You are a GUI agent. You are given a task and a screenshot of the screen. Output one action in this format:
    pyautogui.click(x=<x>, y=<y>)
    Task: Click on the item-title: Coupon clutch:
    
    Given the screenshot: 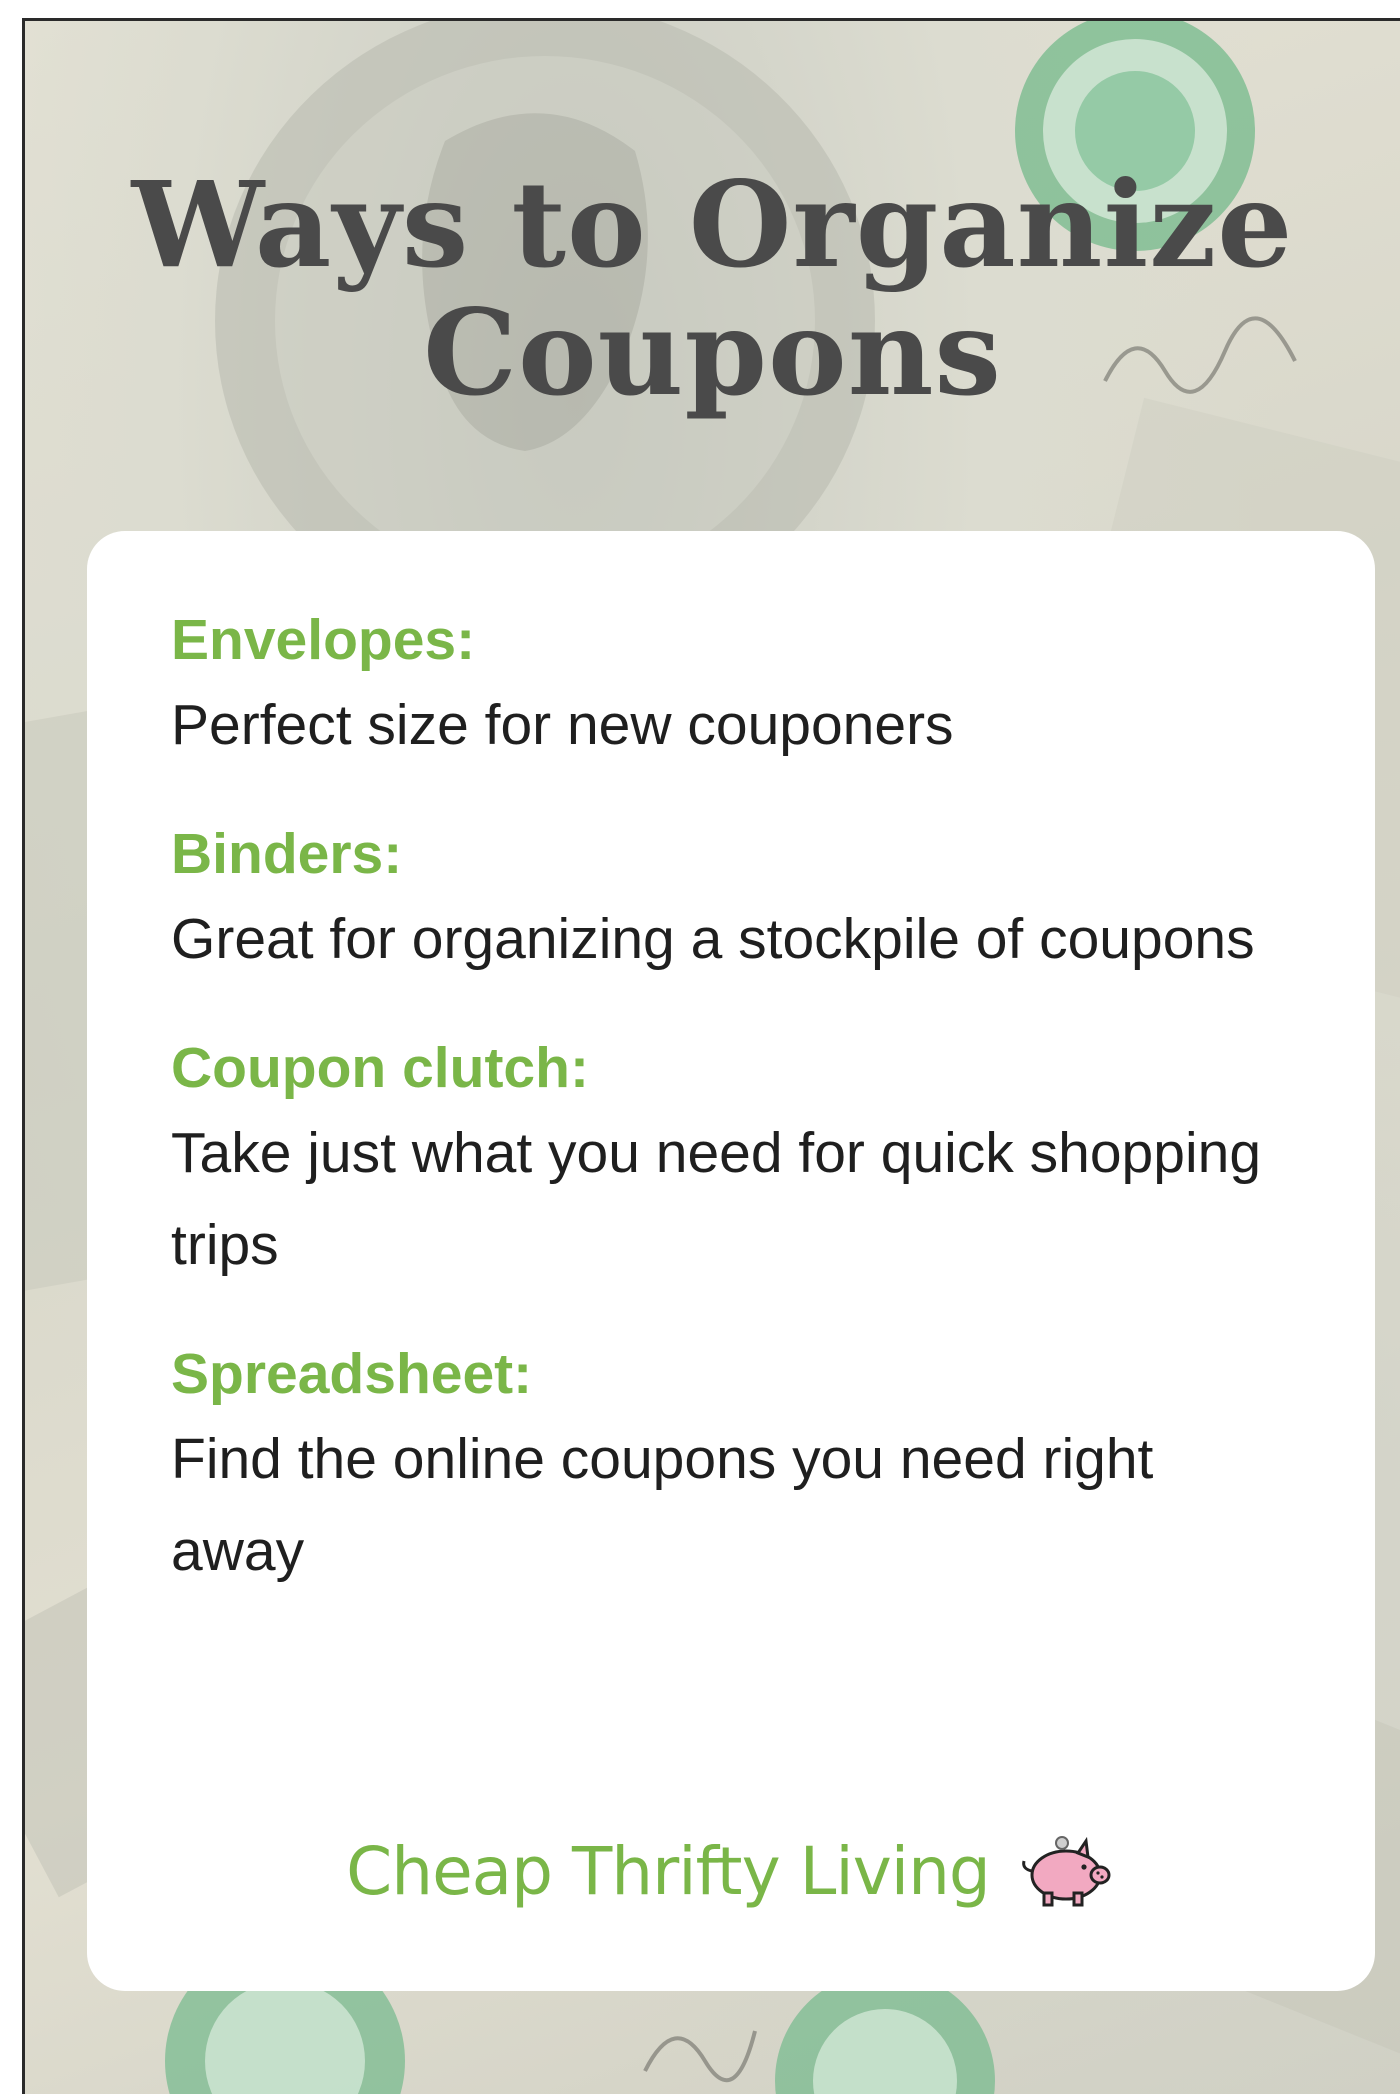 What is the action you would take?
    pyautogui.click(x=380, y=1068)
    